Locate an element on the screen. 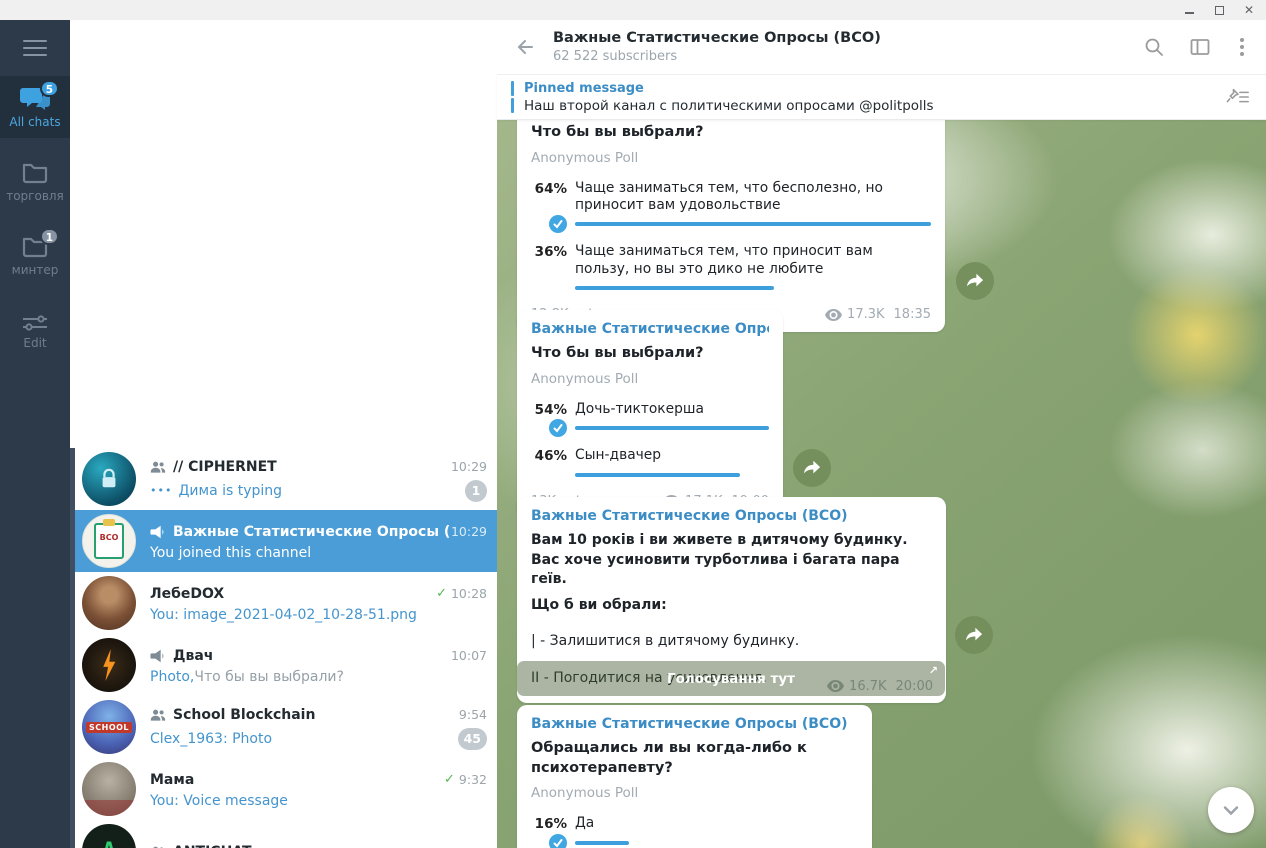 The width and height of the screenshot is (1266, 848). message-text: Що б ви обрали: is located at coordinates (599, 604).